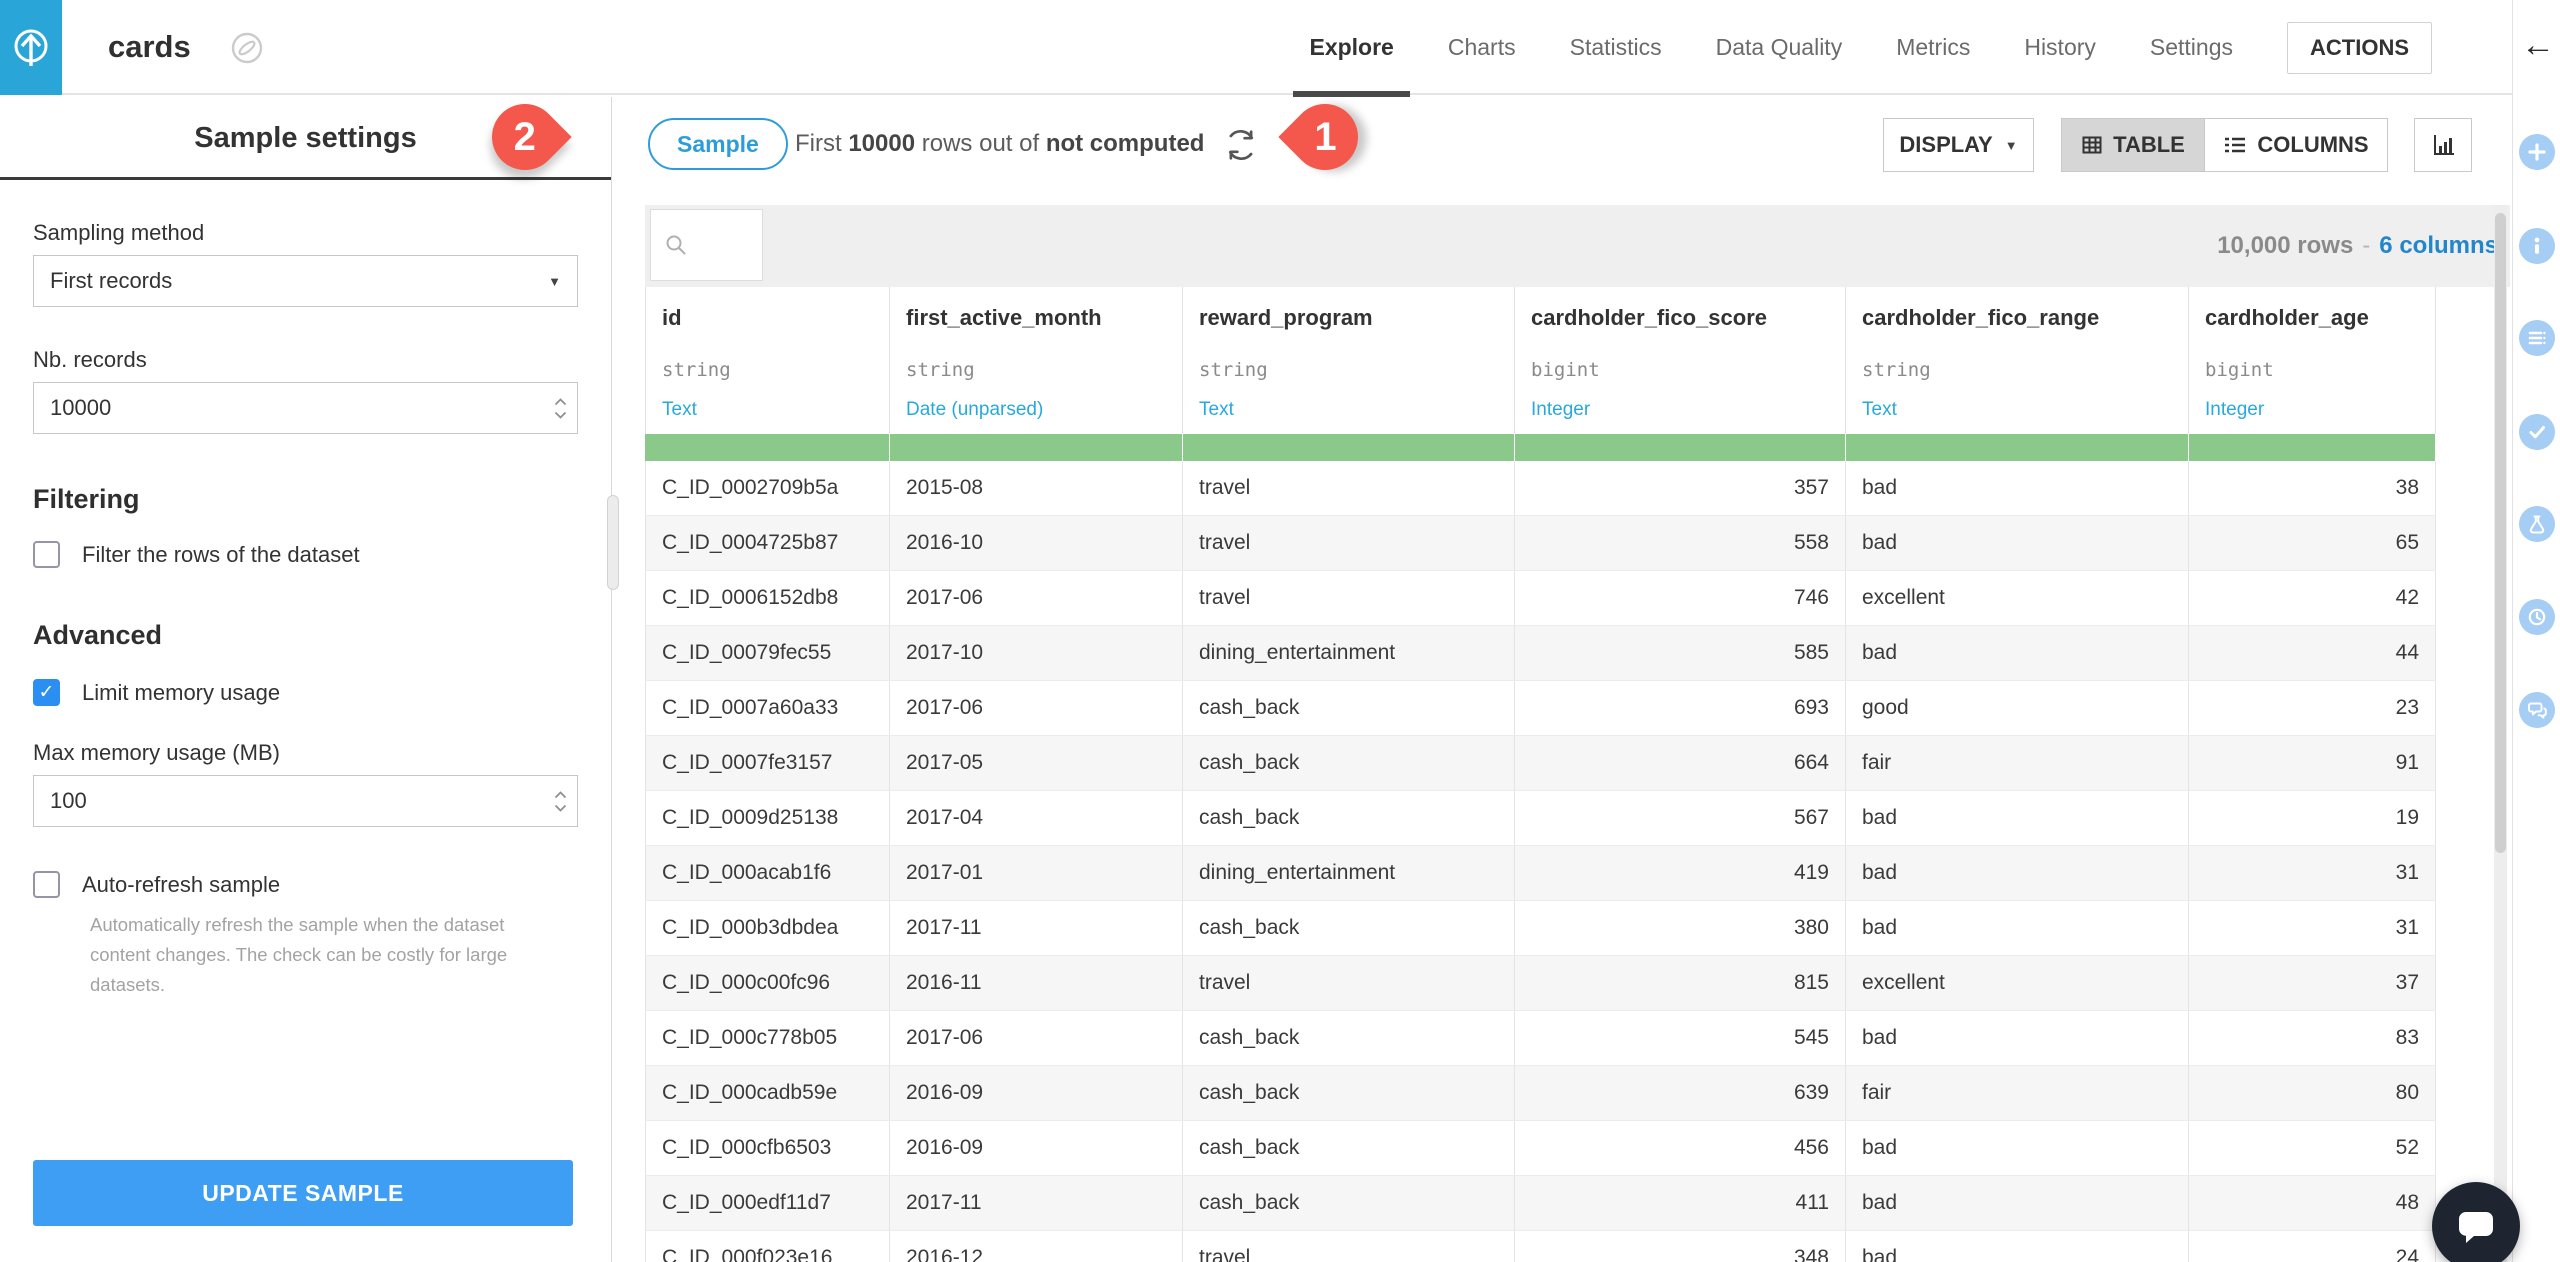 Image resolution: width=2560 pixels, height=1262 pixels. Describe the element at coordinates (767, 983) in the screenshot. I see `table-cell: C_ID_000c00fc96` at that location.